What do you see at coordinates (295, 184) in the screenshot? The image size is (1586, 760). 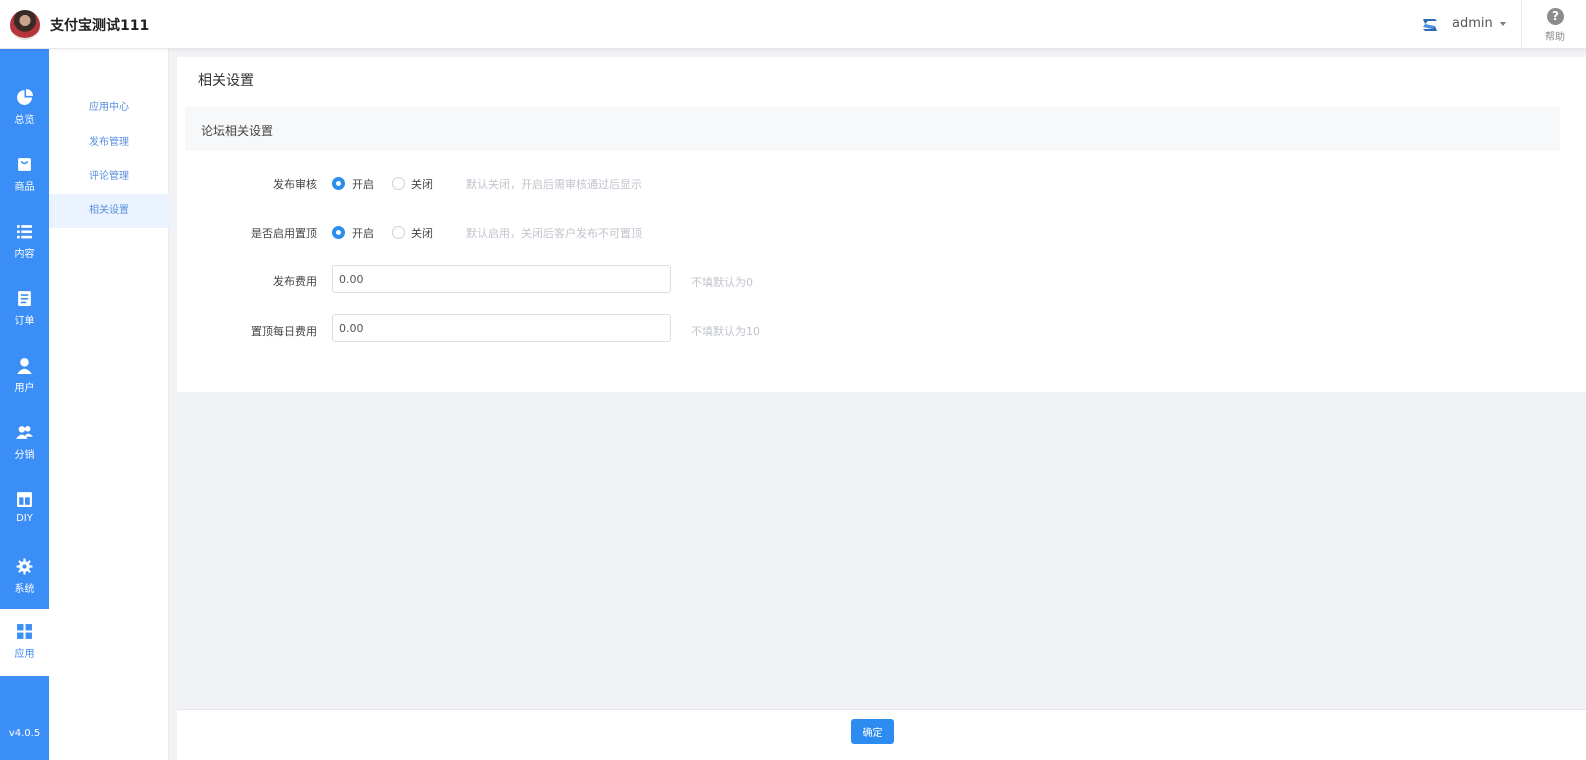 I see `publish-review-label: 发布审核` at bounding box center [295, 184].